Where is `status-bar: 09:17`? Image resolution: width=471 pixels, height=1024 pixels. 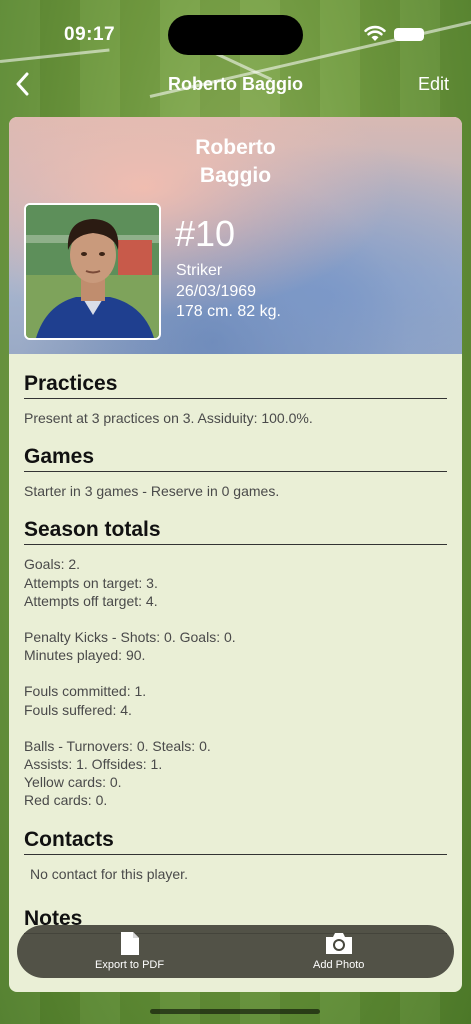 status-bar: 09:17 is located at coordinates (235, 32).